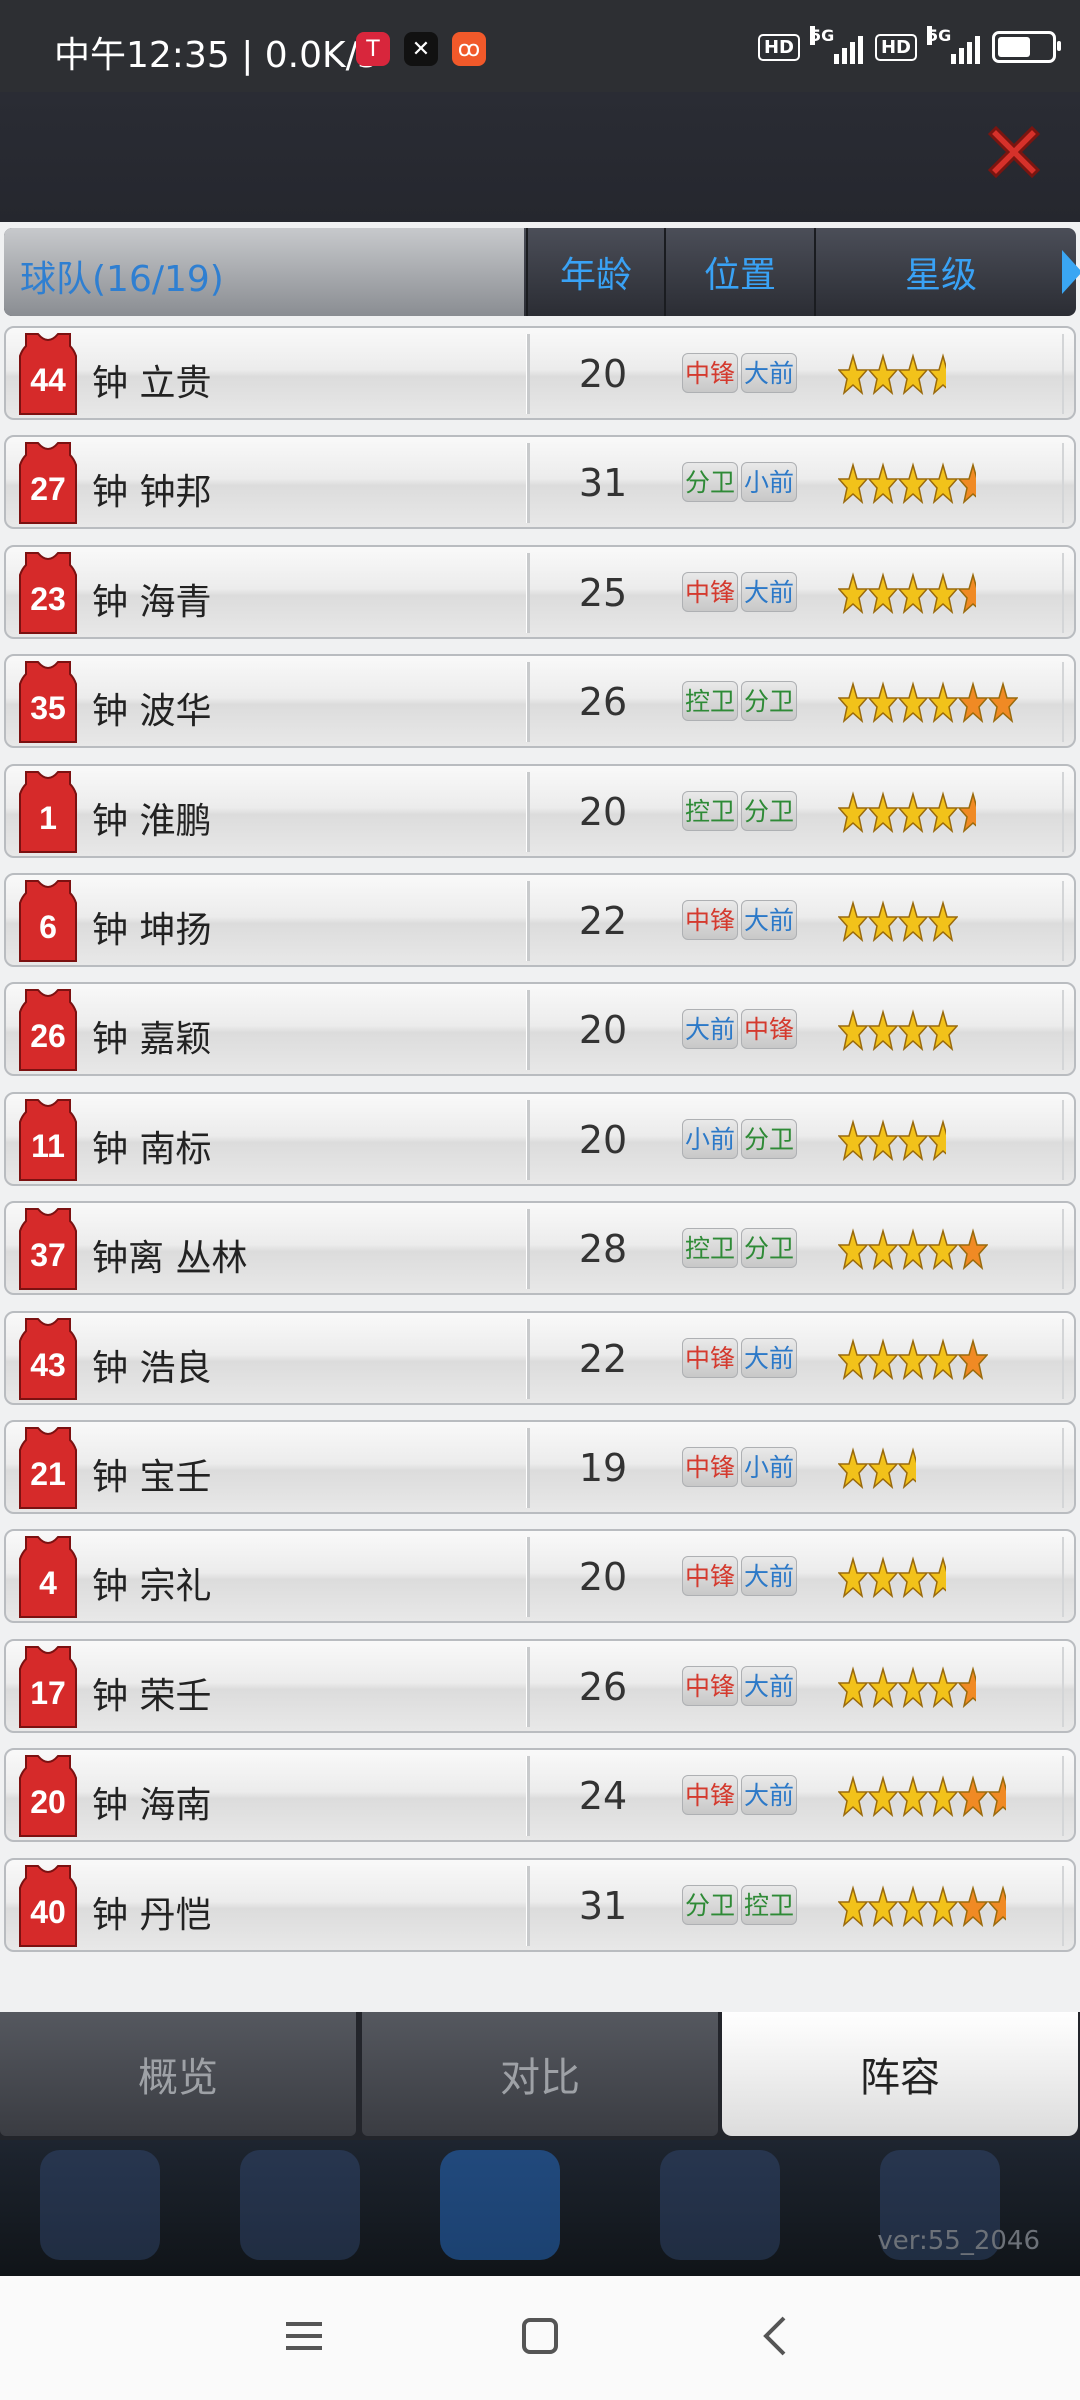 This screenshot has height=2400, width=1080. Describe the element at coordinates (739, 272) in the screenshot. I see `position-column-header: 位置` at that location.